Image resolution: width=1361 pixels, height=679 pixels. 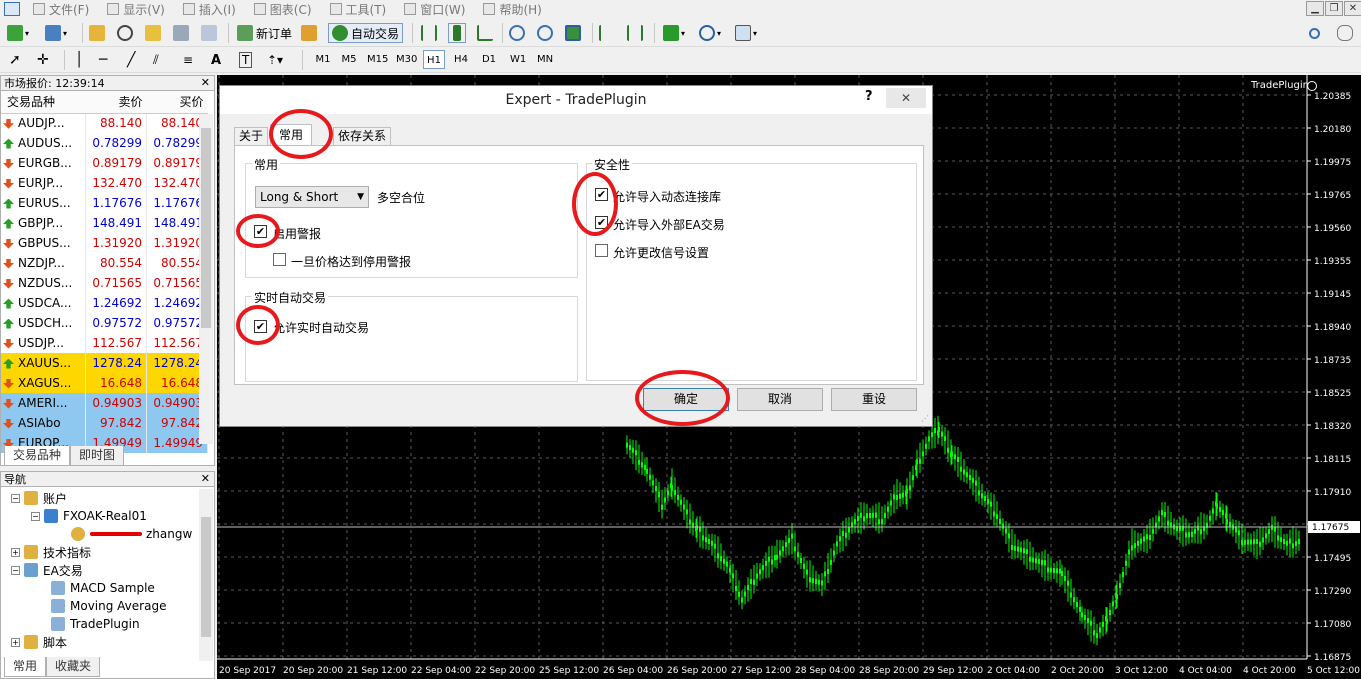 What do you see at coordinates (869, 96) in the screenshot?
I see `help-button: ?` at bounding box center [869, 96].